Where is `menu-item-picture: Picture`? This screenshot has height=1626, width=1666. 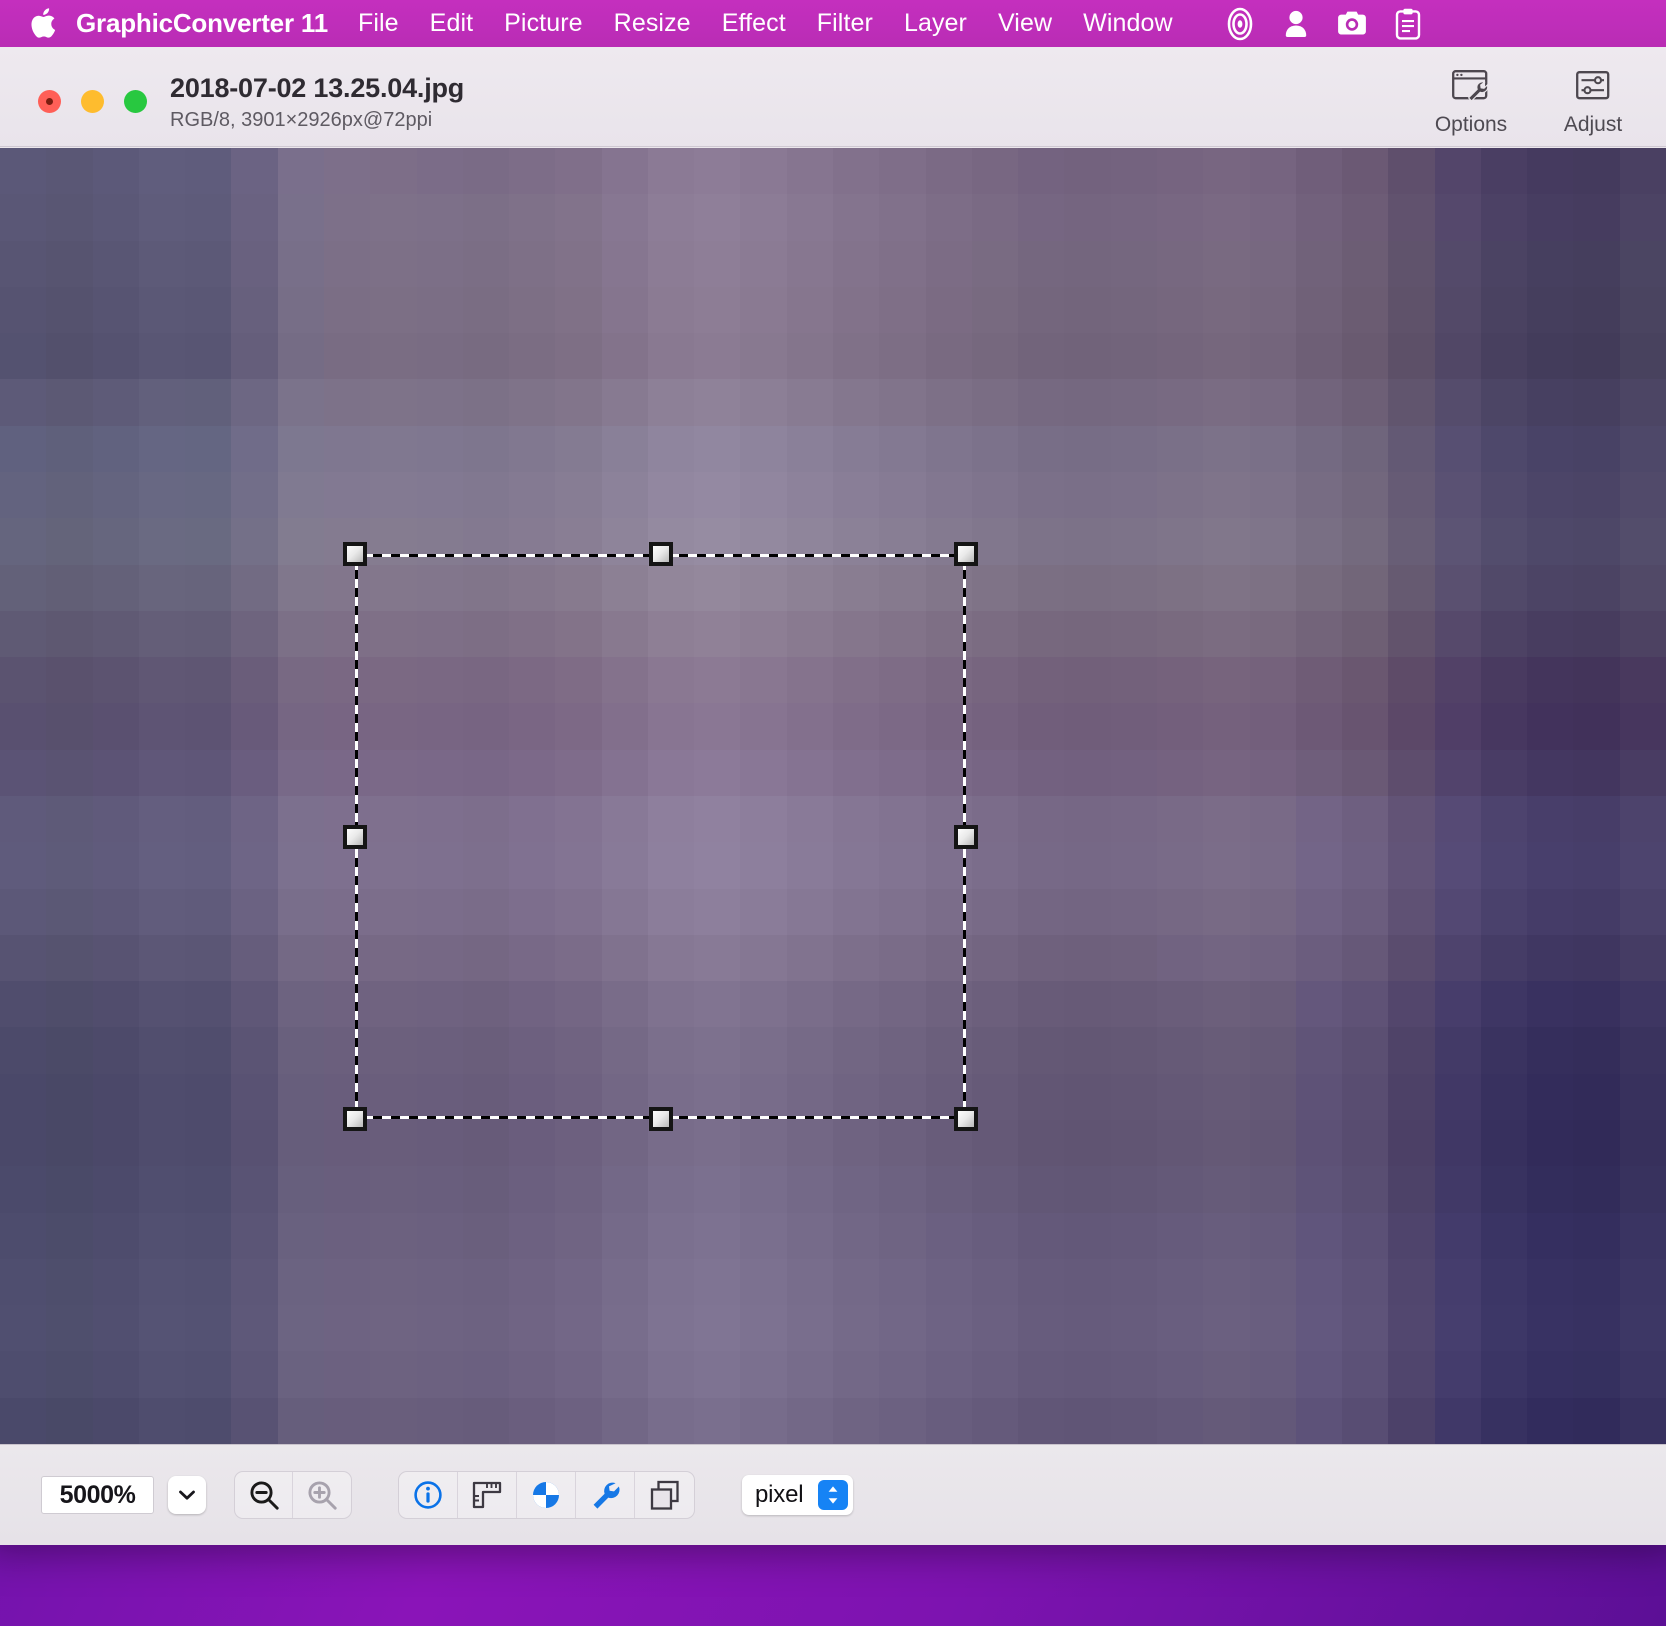
menu-item-picture: Picture is located at coordinates (543, 23).